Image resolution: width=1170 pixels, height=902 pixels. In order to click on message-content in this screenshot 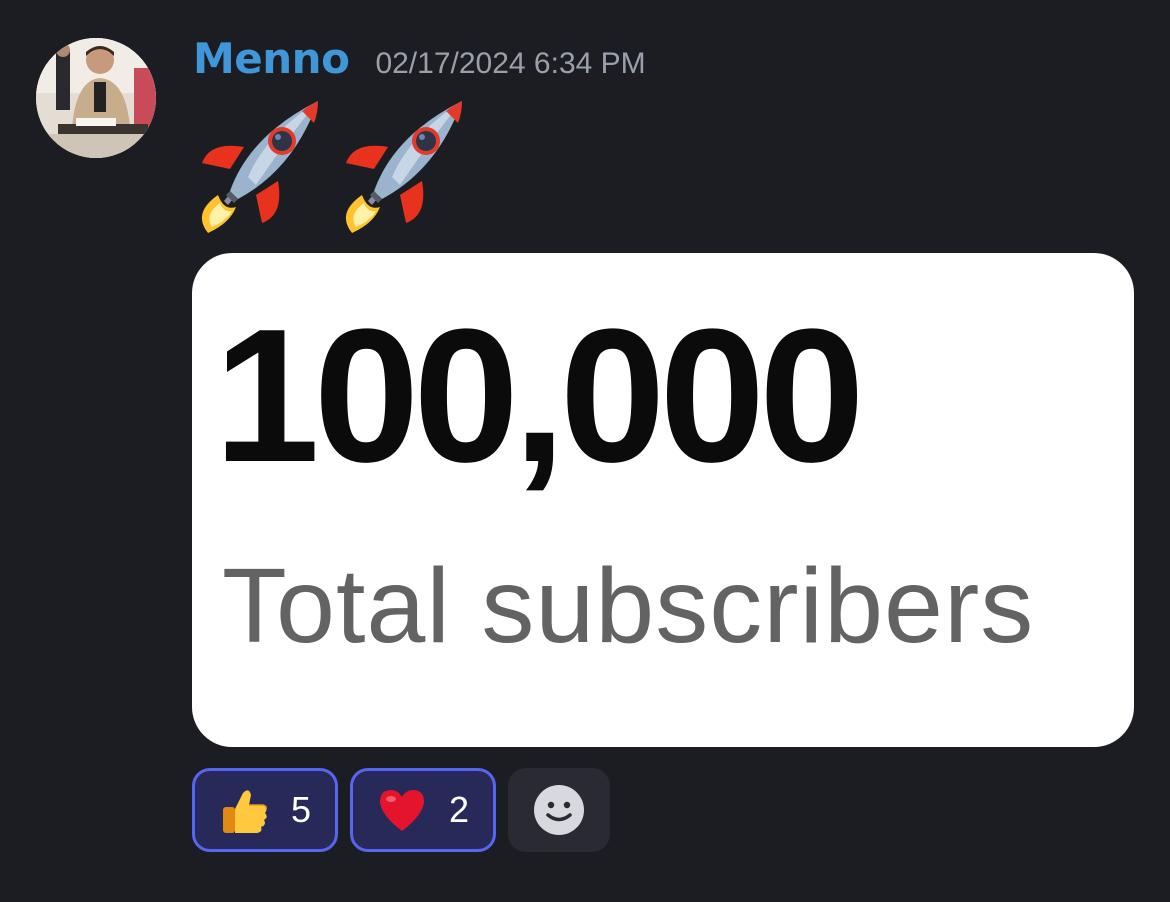, I will do `click(332, 165)`.